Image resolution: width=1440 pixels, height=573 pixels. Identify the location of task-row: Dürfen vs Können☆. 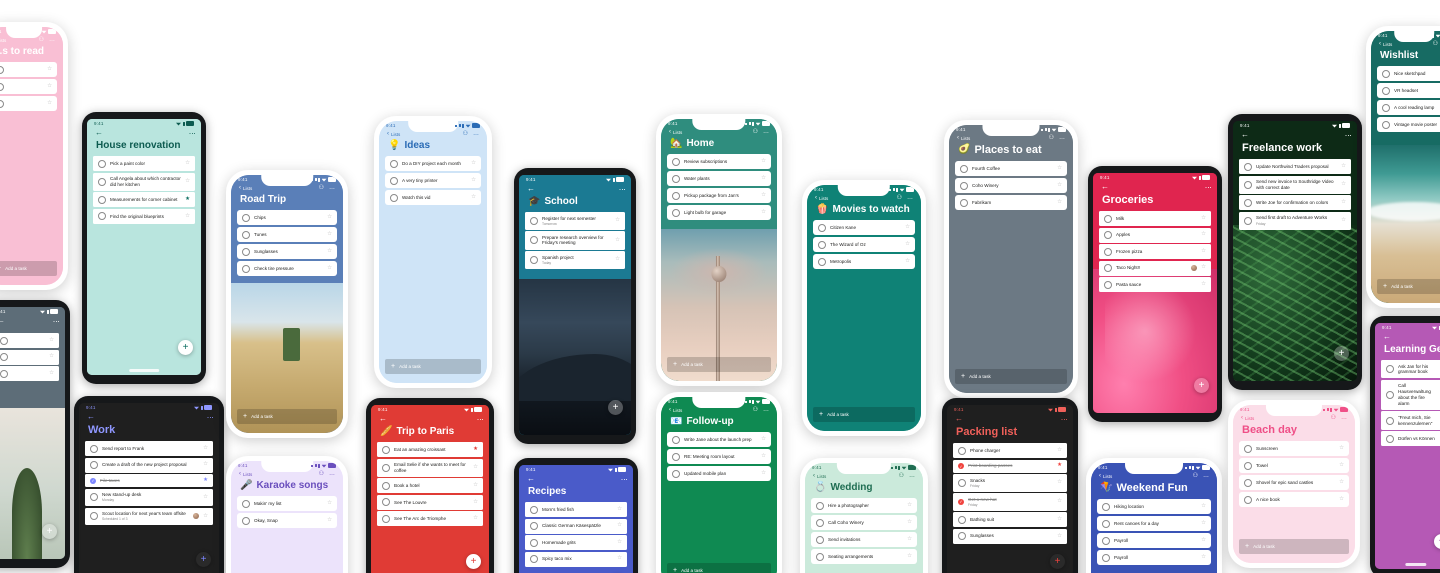
(1410, 439).